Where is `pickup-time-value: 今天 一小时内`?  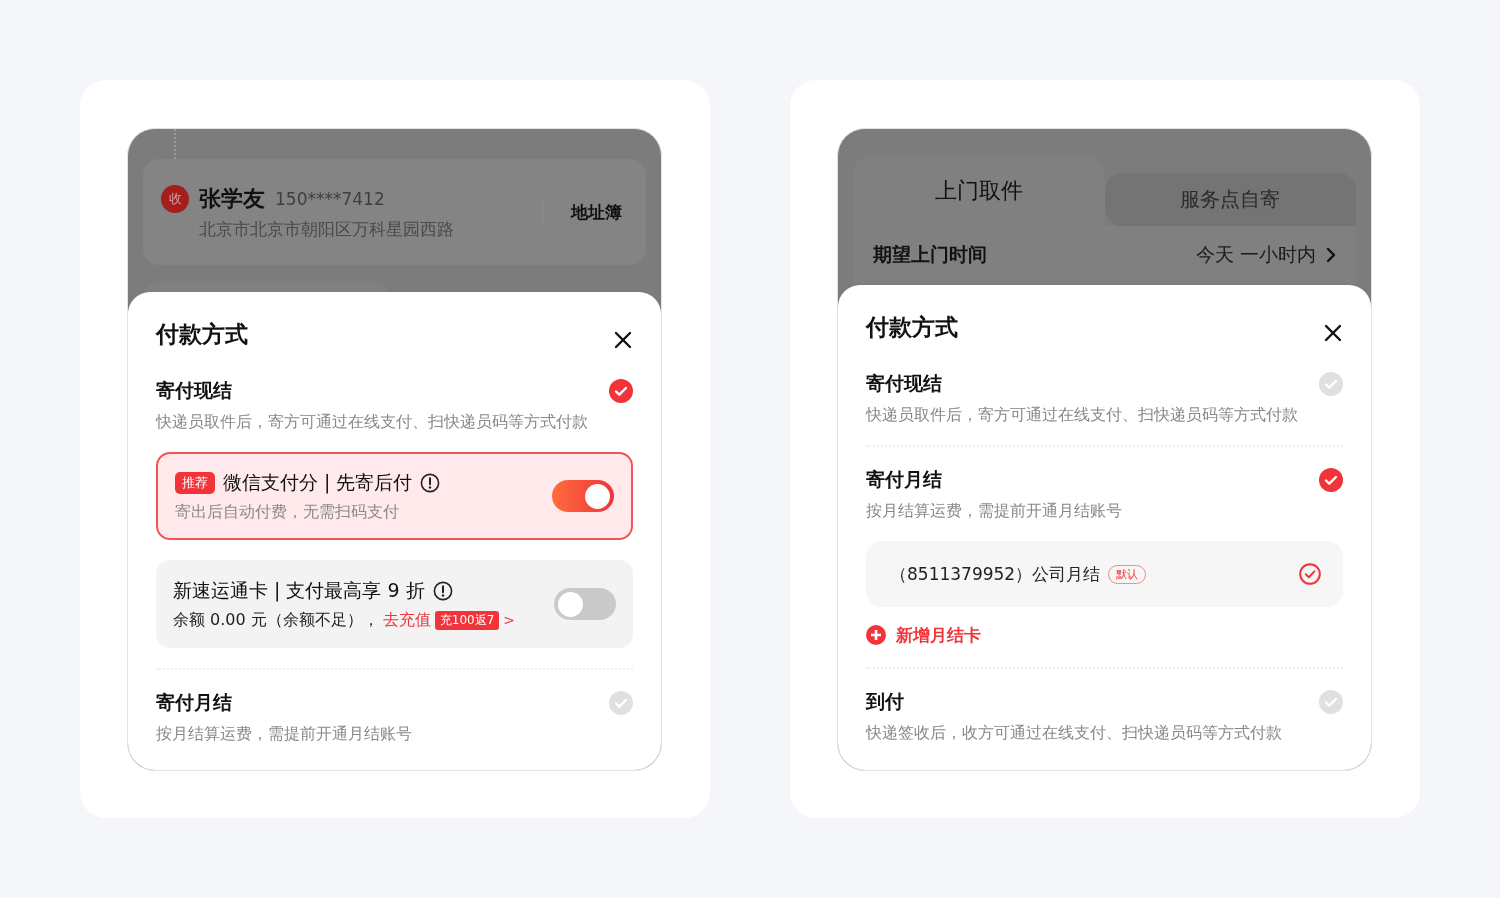 pickup-time-value: 今天 一小时内 is located at coordinates (1255, 254).